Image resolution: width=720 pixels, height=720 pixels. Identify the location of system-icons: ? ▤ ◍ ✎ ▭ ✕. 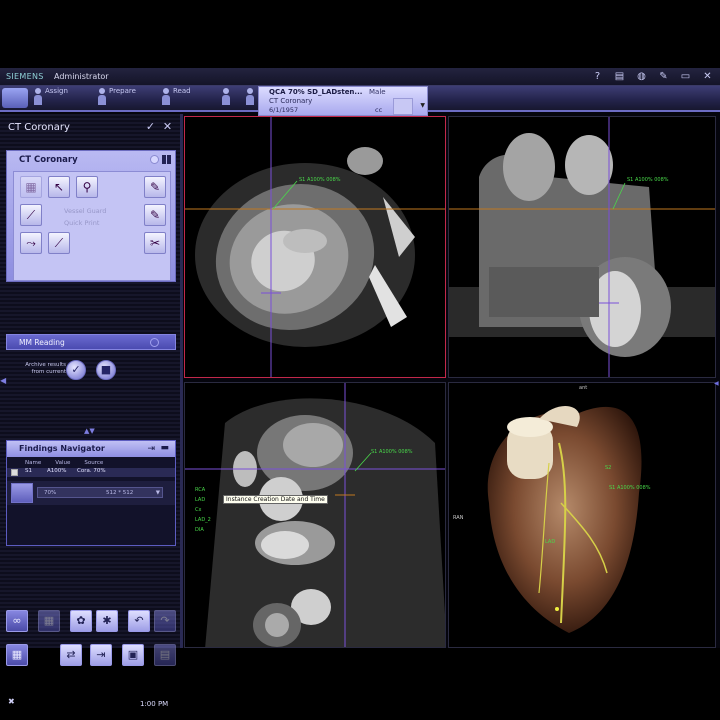
(652, 76).